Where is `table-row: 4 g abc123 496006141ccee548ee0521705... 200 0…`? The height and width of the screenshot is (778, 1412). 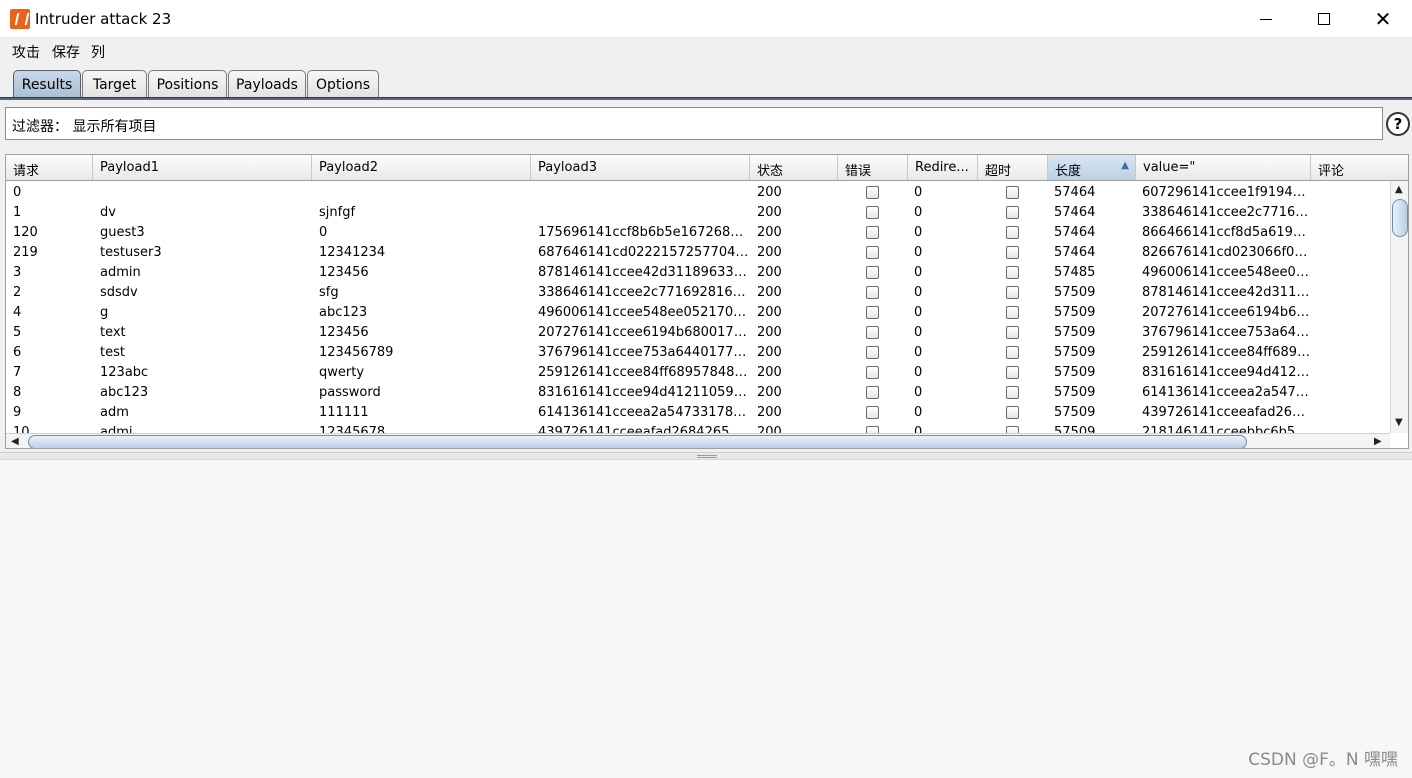 table-row: 4 g abc123 496006141ccee548ee0521705... 200 0… is located at coordinates (698, 312).